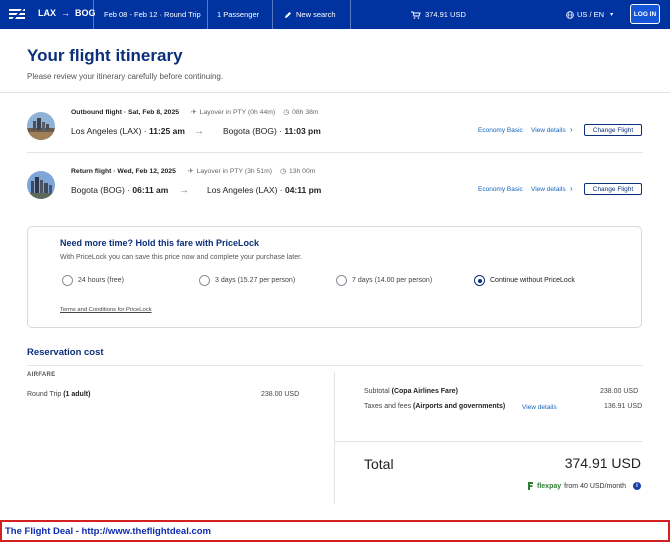 The height and width of the screenshot is (542, 670). I want to click on cart-total-button: 374.91 USD, so click(438, 14).